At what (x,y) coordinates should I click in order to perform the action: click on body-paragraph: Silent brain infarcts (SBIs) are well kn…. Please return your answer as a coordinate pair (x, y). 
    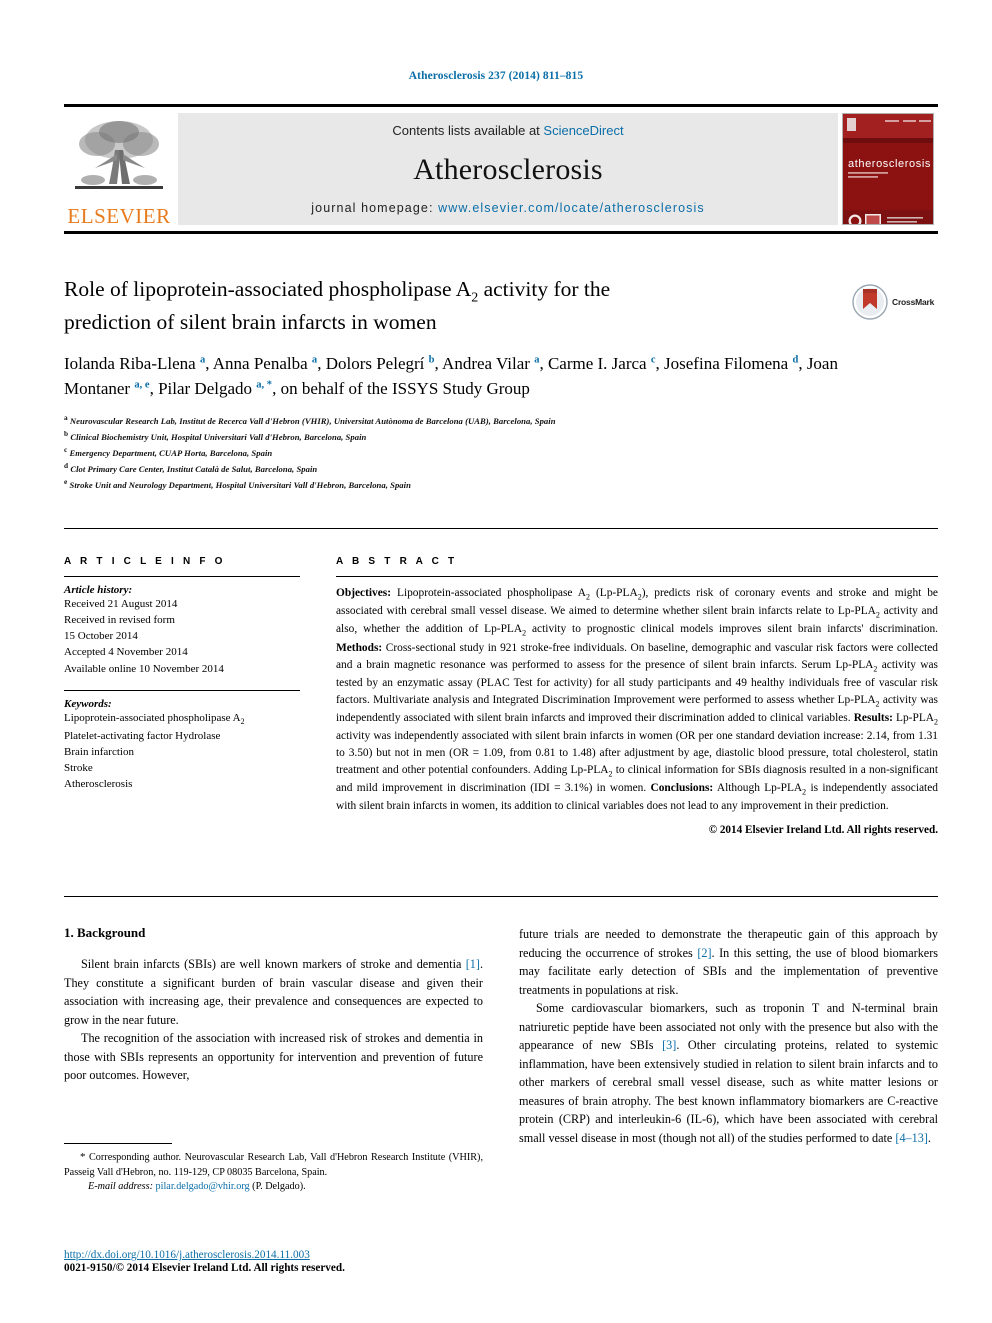
    Looking at the image, I should click on (273, 992).